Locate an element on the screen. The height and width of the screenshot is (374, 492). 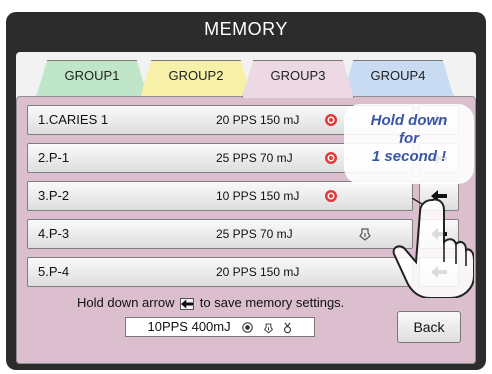
tab-group2: GROUP2 is located at coordinates (196, 79).